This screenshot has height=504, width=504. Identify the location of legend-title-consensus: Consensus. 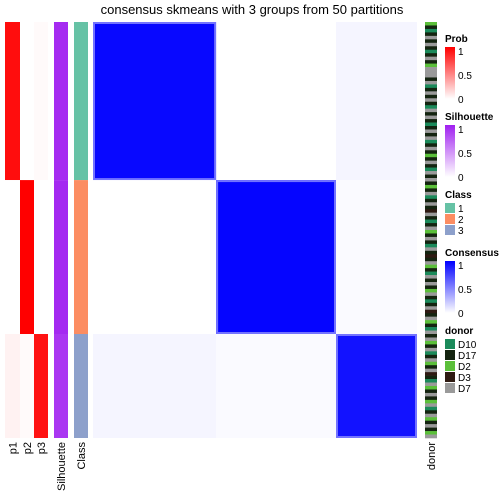
(472, 253).